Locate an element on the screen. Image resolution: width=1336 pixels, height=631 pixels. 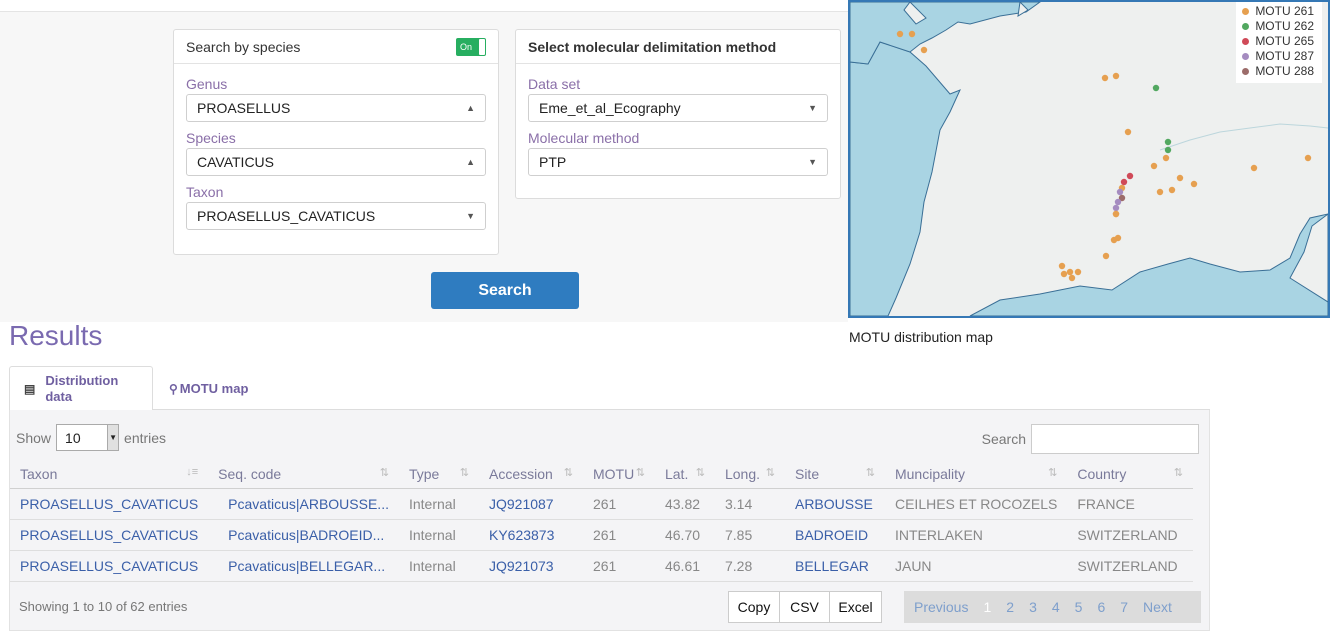
column-header-country: Country ⇅ is located at coordinates (1130, 474).